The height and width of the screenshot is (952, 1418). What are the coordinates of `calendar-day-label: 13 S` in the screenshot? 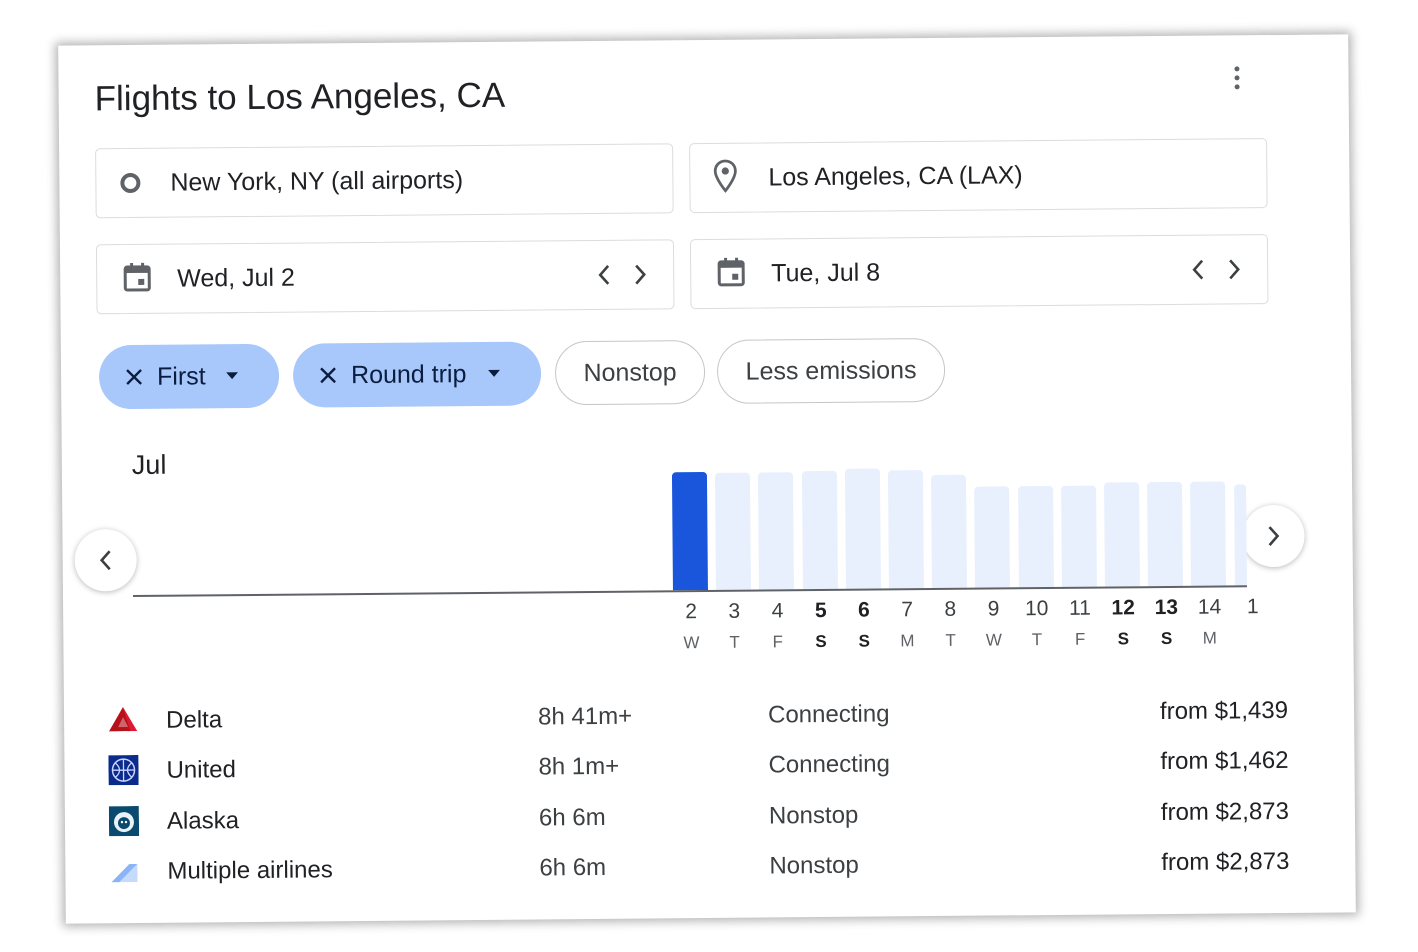 It's located at (1166, 622).